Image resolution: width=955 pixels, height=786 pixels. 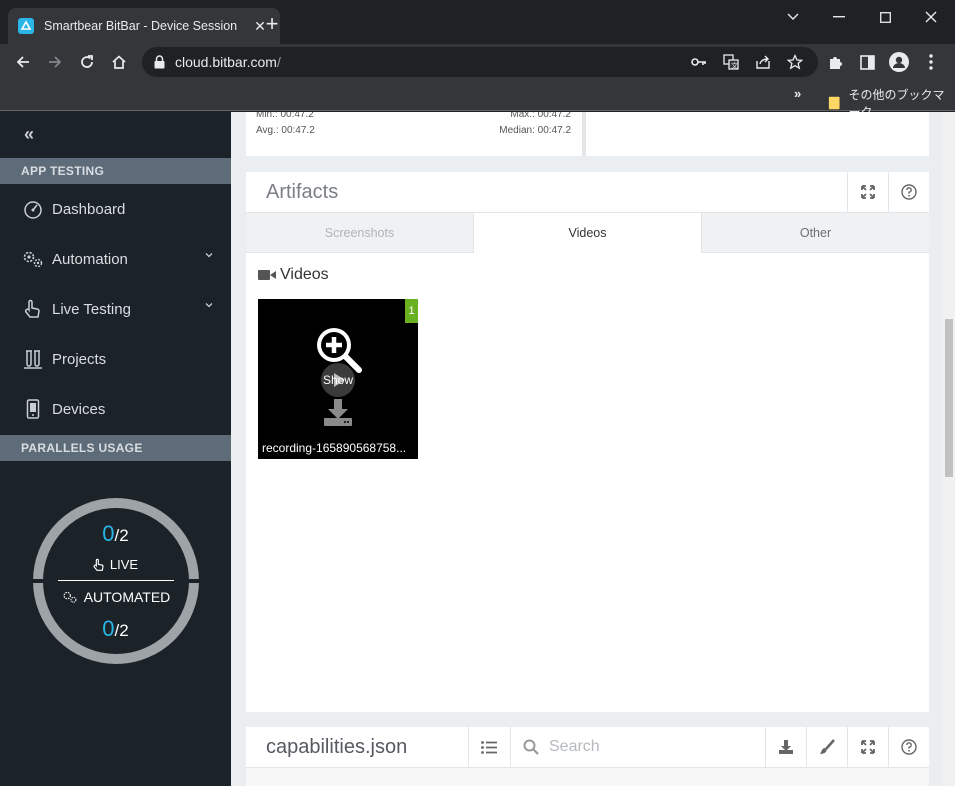 What do you see at coordinates (949, 398) in the screenshot?
I see `scrollbar-thumb` at bounding box center [949, 398].